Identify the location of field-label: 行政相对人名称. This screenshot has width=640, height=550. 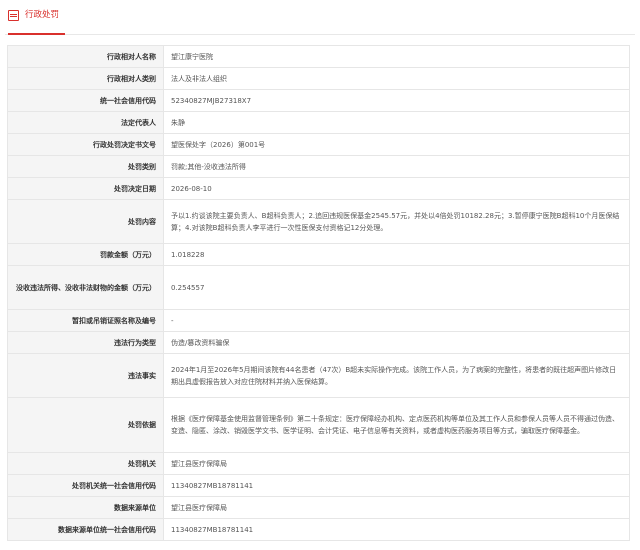
(85, 56).